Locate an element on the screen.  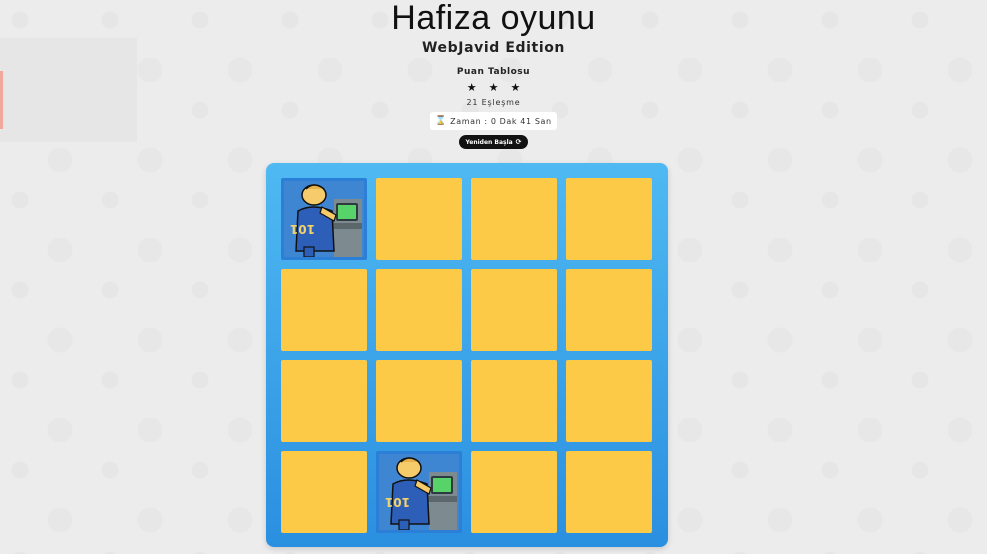
timer: ⌛ Zaman : 0 Dak 41 San is located at coordinates (493, 121).